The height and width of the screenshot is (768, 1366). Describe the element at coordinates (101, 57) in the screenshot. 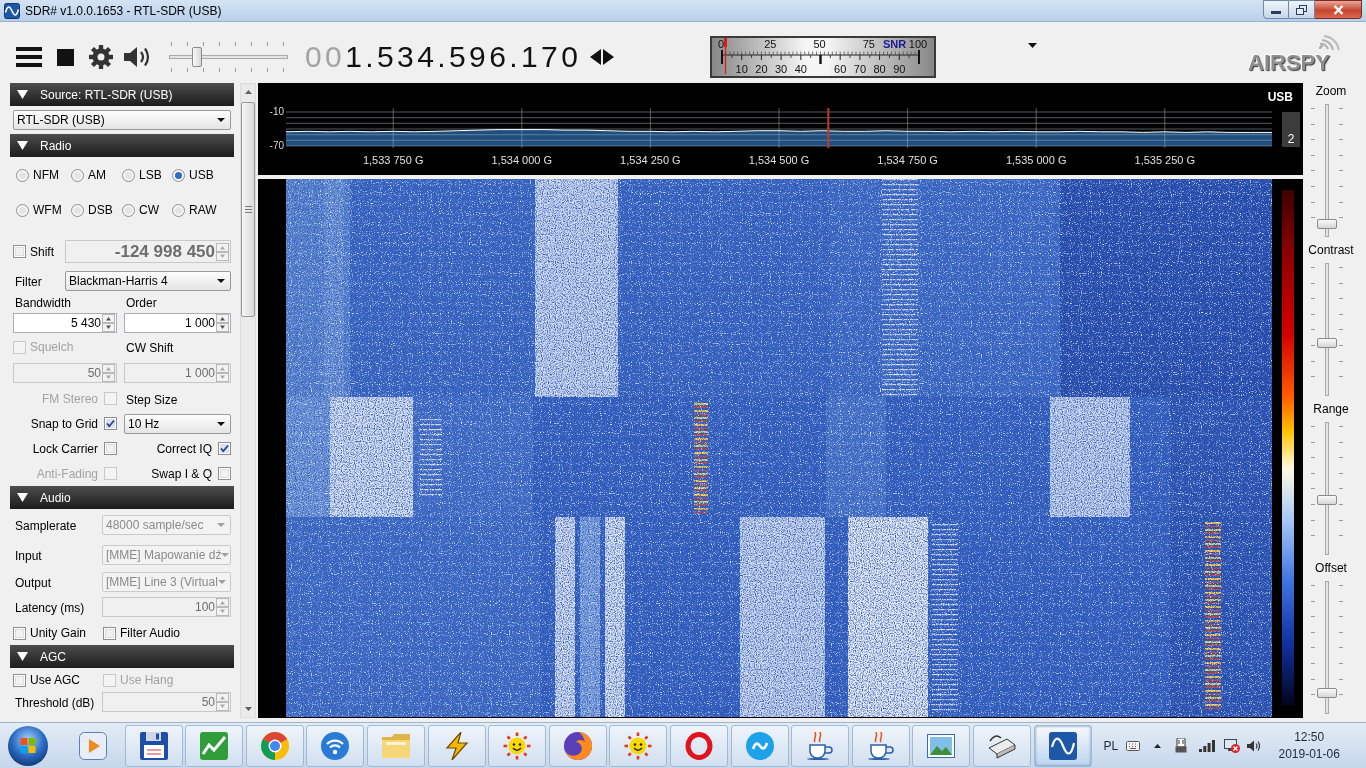

I see `settings-icon` at that location.